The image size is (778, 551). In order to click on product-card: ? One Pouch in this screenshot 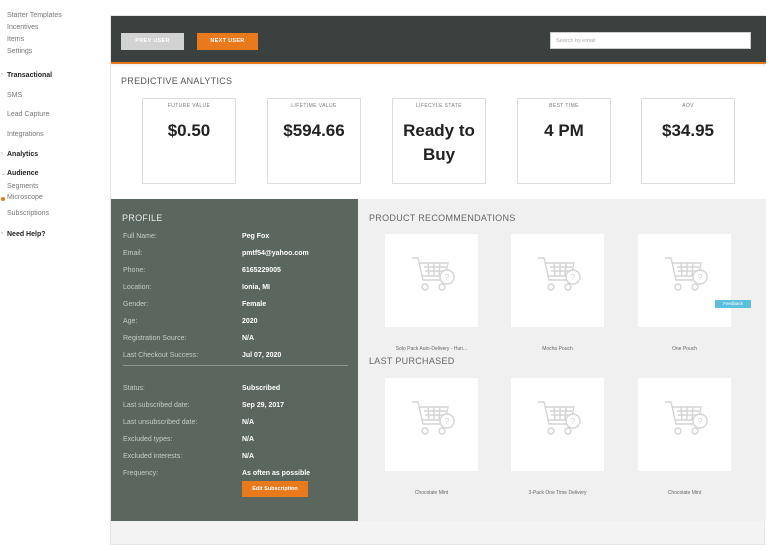, I will do `click(684, 293)`.